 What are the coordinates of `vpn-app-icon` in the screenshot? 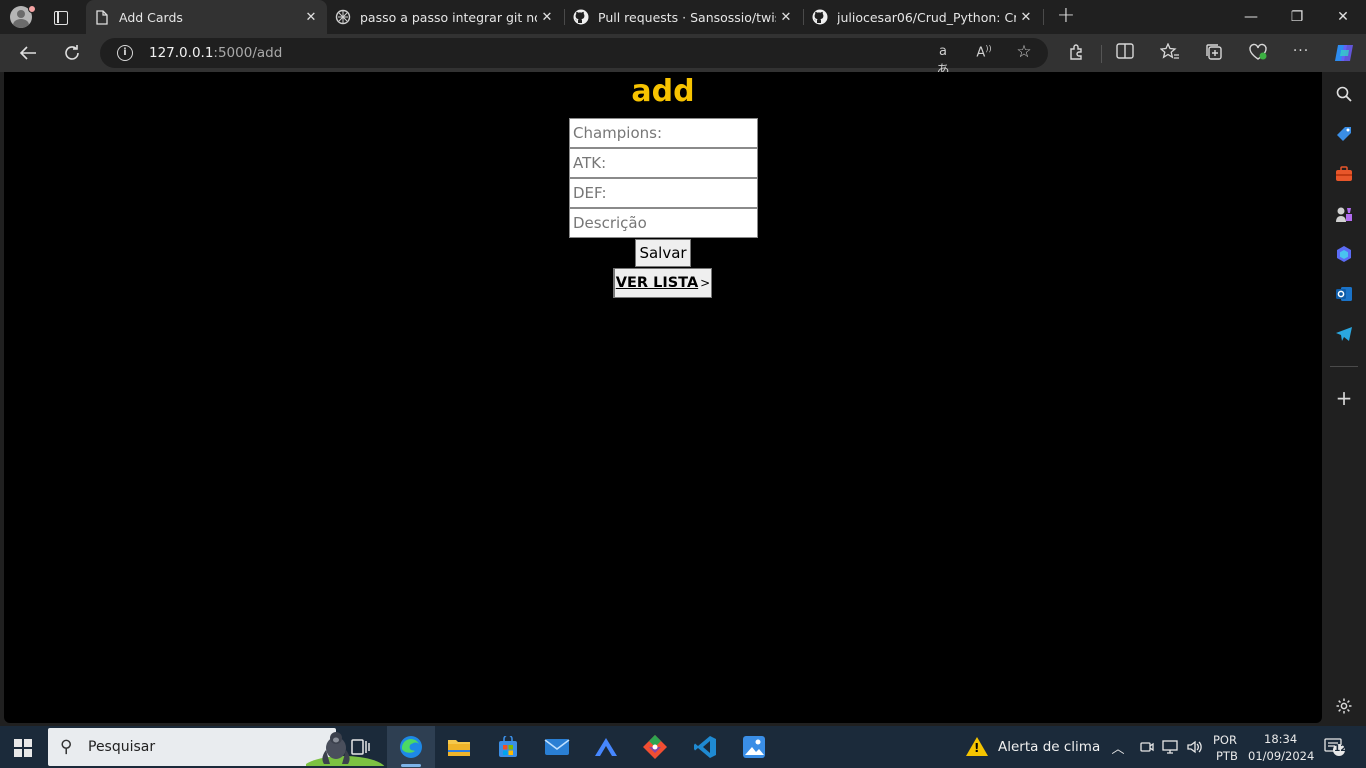 It's located at (606, 747).